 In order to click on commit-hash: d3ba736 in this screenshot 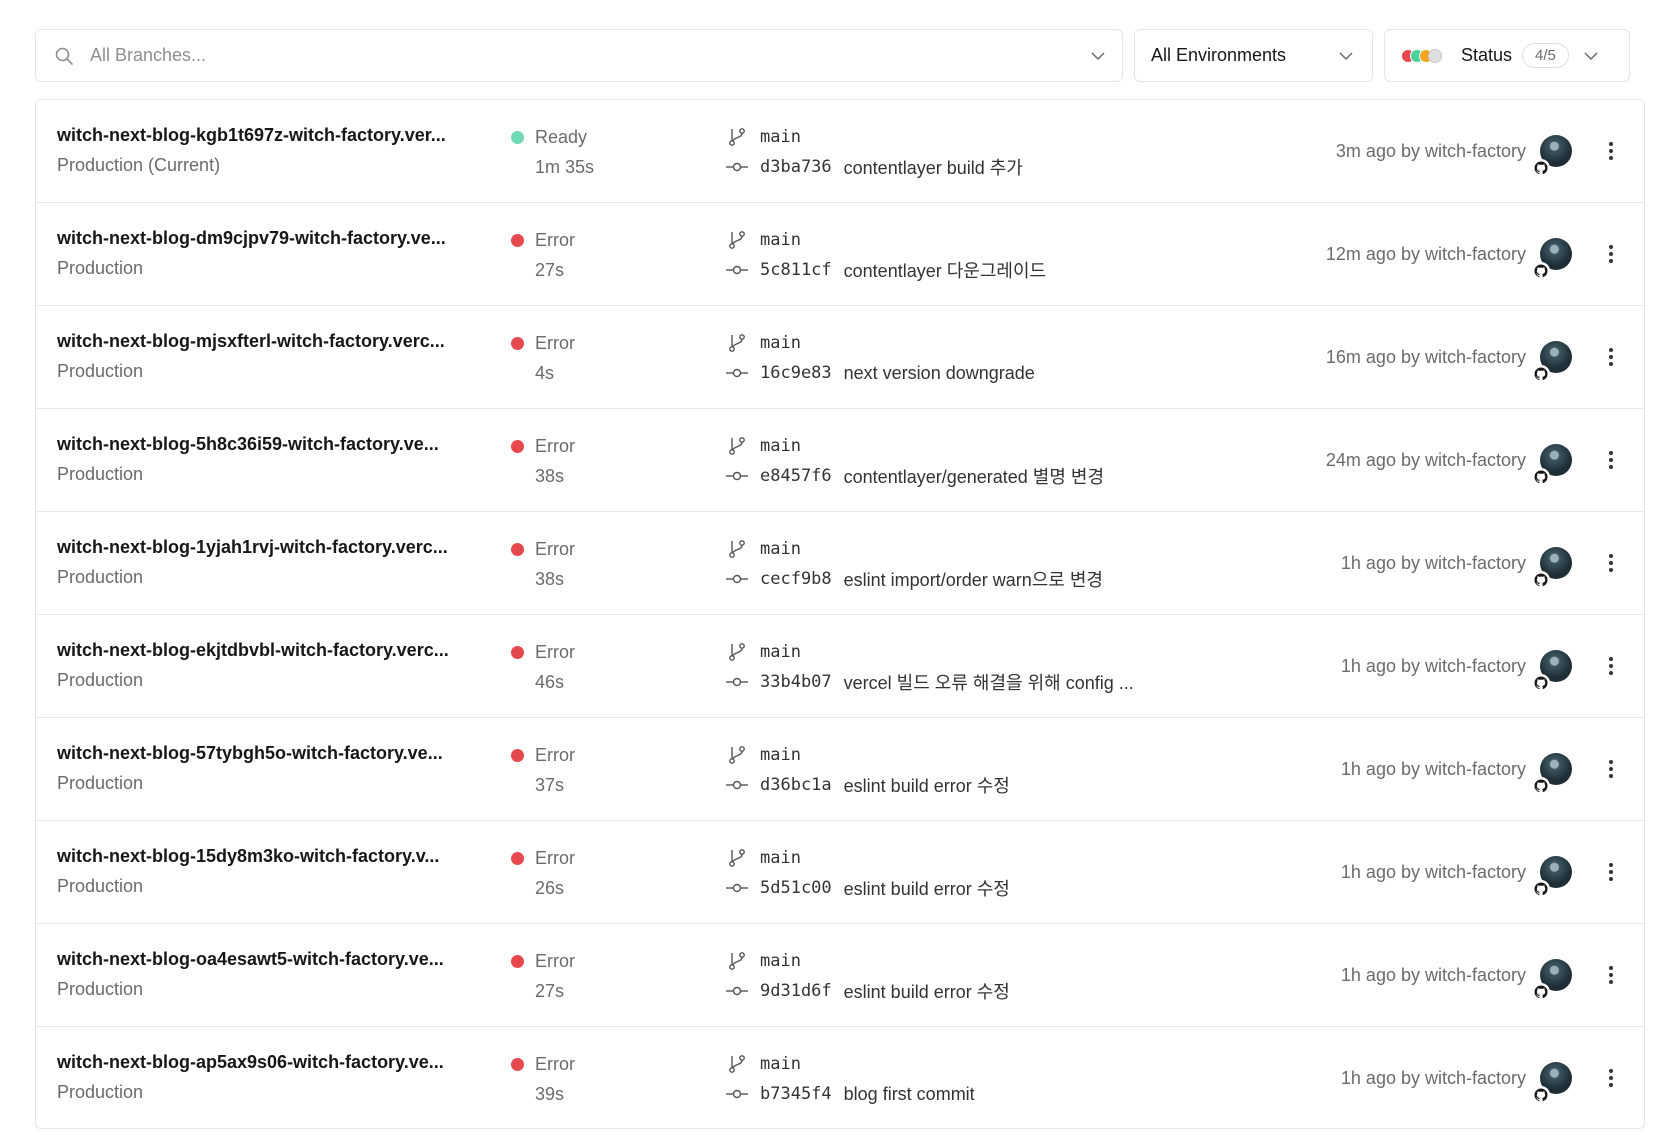, I will do `click(796, 167)`.